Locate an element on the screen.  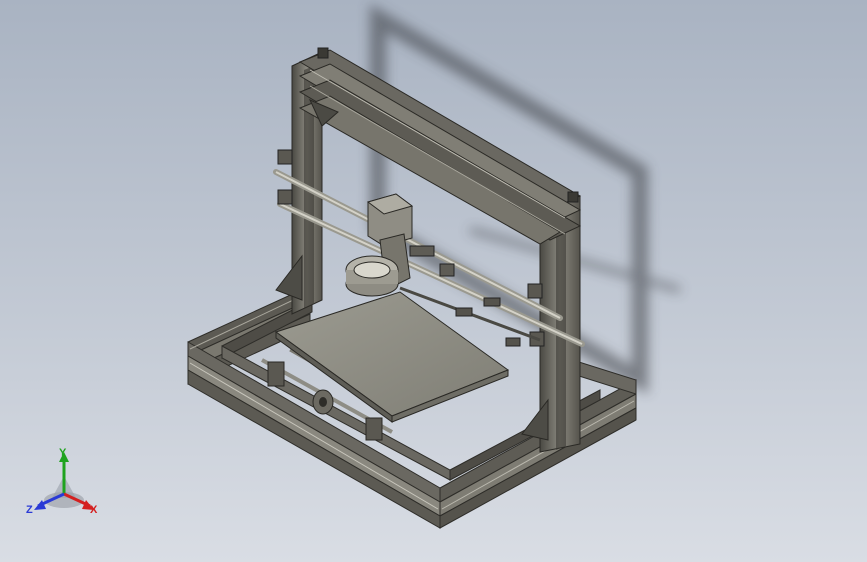
y-axis-label: Y is located at coordinates (63, 453).